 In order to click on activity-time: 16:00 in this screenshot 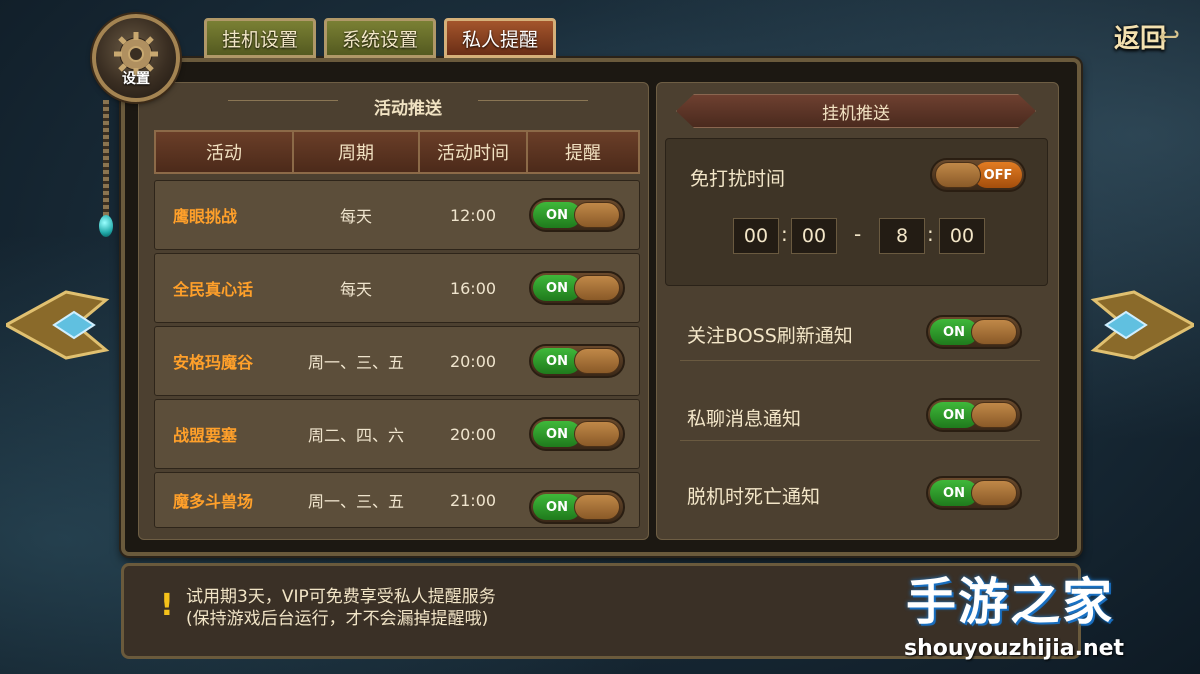, I will do `click(473, 288)`.